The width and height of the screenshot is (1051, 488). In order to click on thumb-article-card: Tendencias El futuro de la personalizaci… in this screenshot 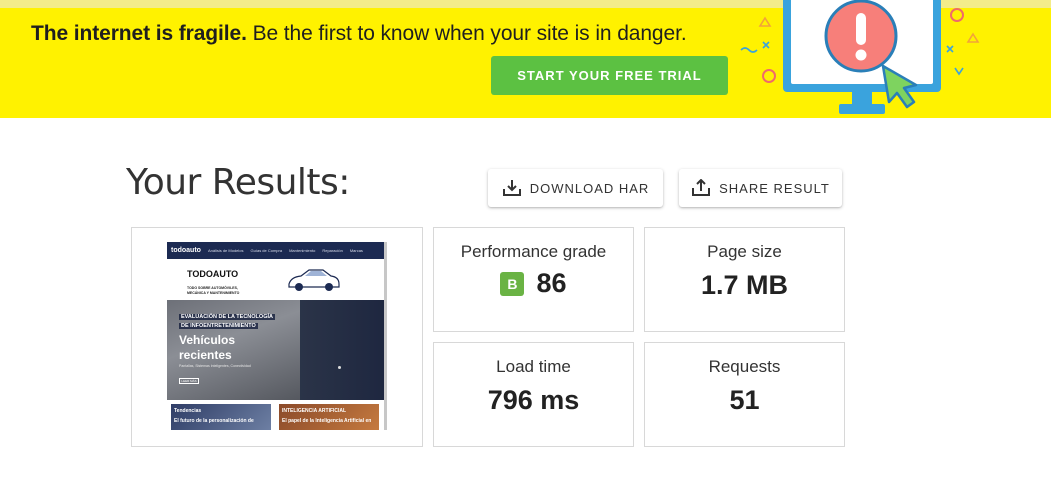, I will do `click(221, 417)`.